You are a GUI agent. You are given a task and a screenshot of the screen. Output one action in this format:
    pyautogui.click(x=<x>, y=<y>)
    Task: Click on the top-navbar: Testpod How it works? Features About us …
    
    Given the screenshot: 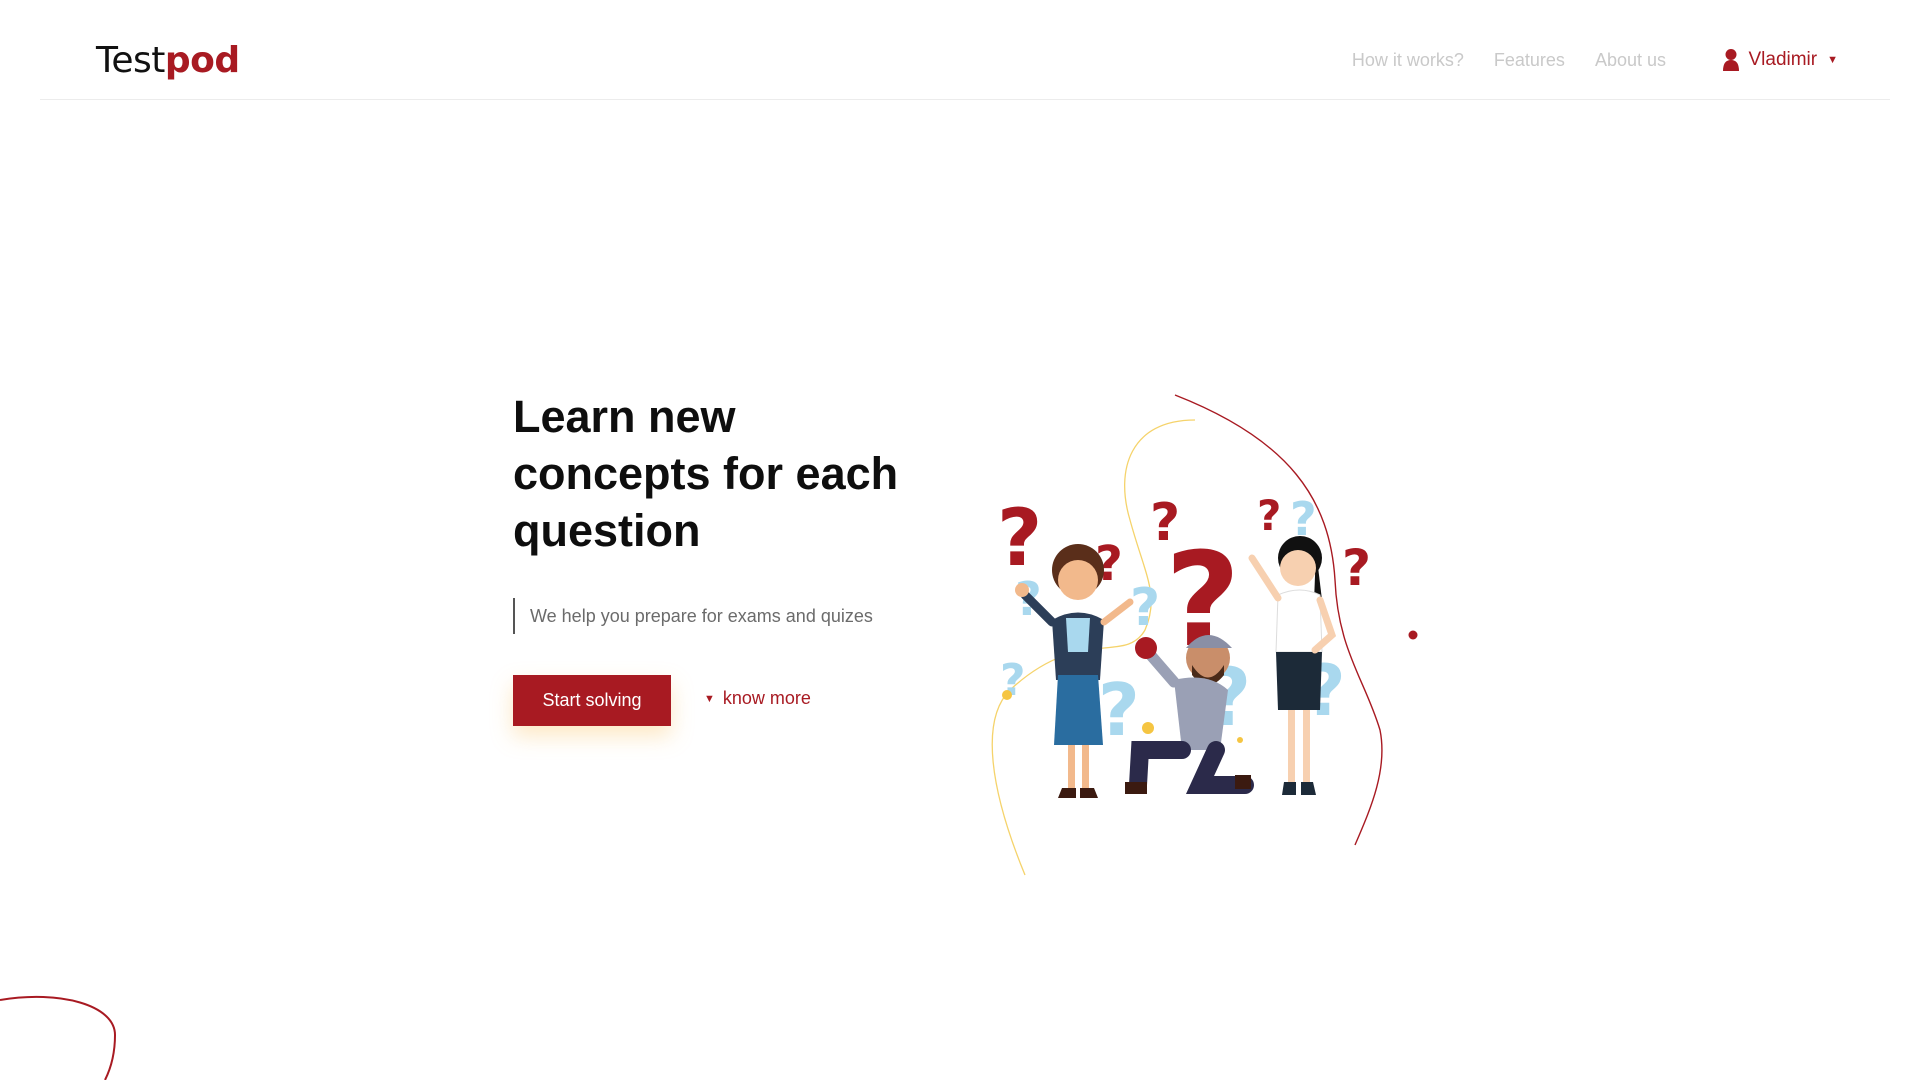 What is the action you would take?
    pyautogui.click(x=965, y=50)
    